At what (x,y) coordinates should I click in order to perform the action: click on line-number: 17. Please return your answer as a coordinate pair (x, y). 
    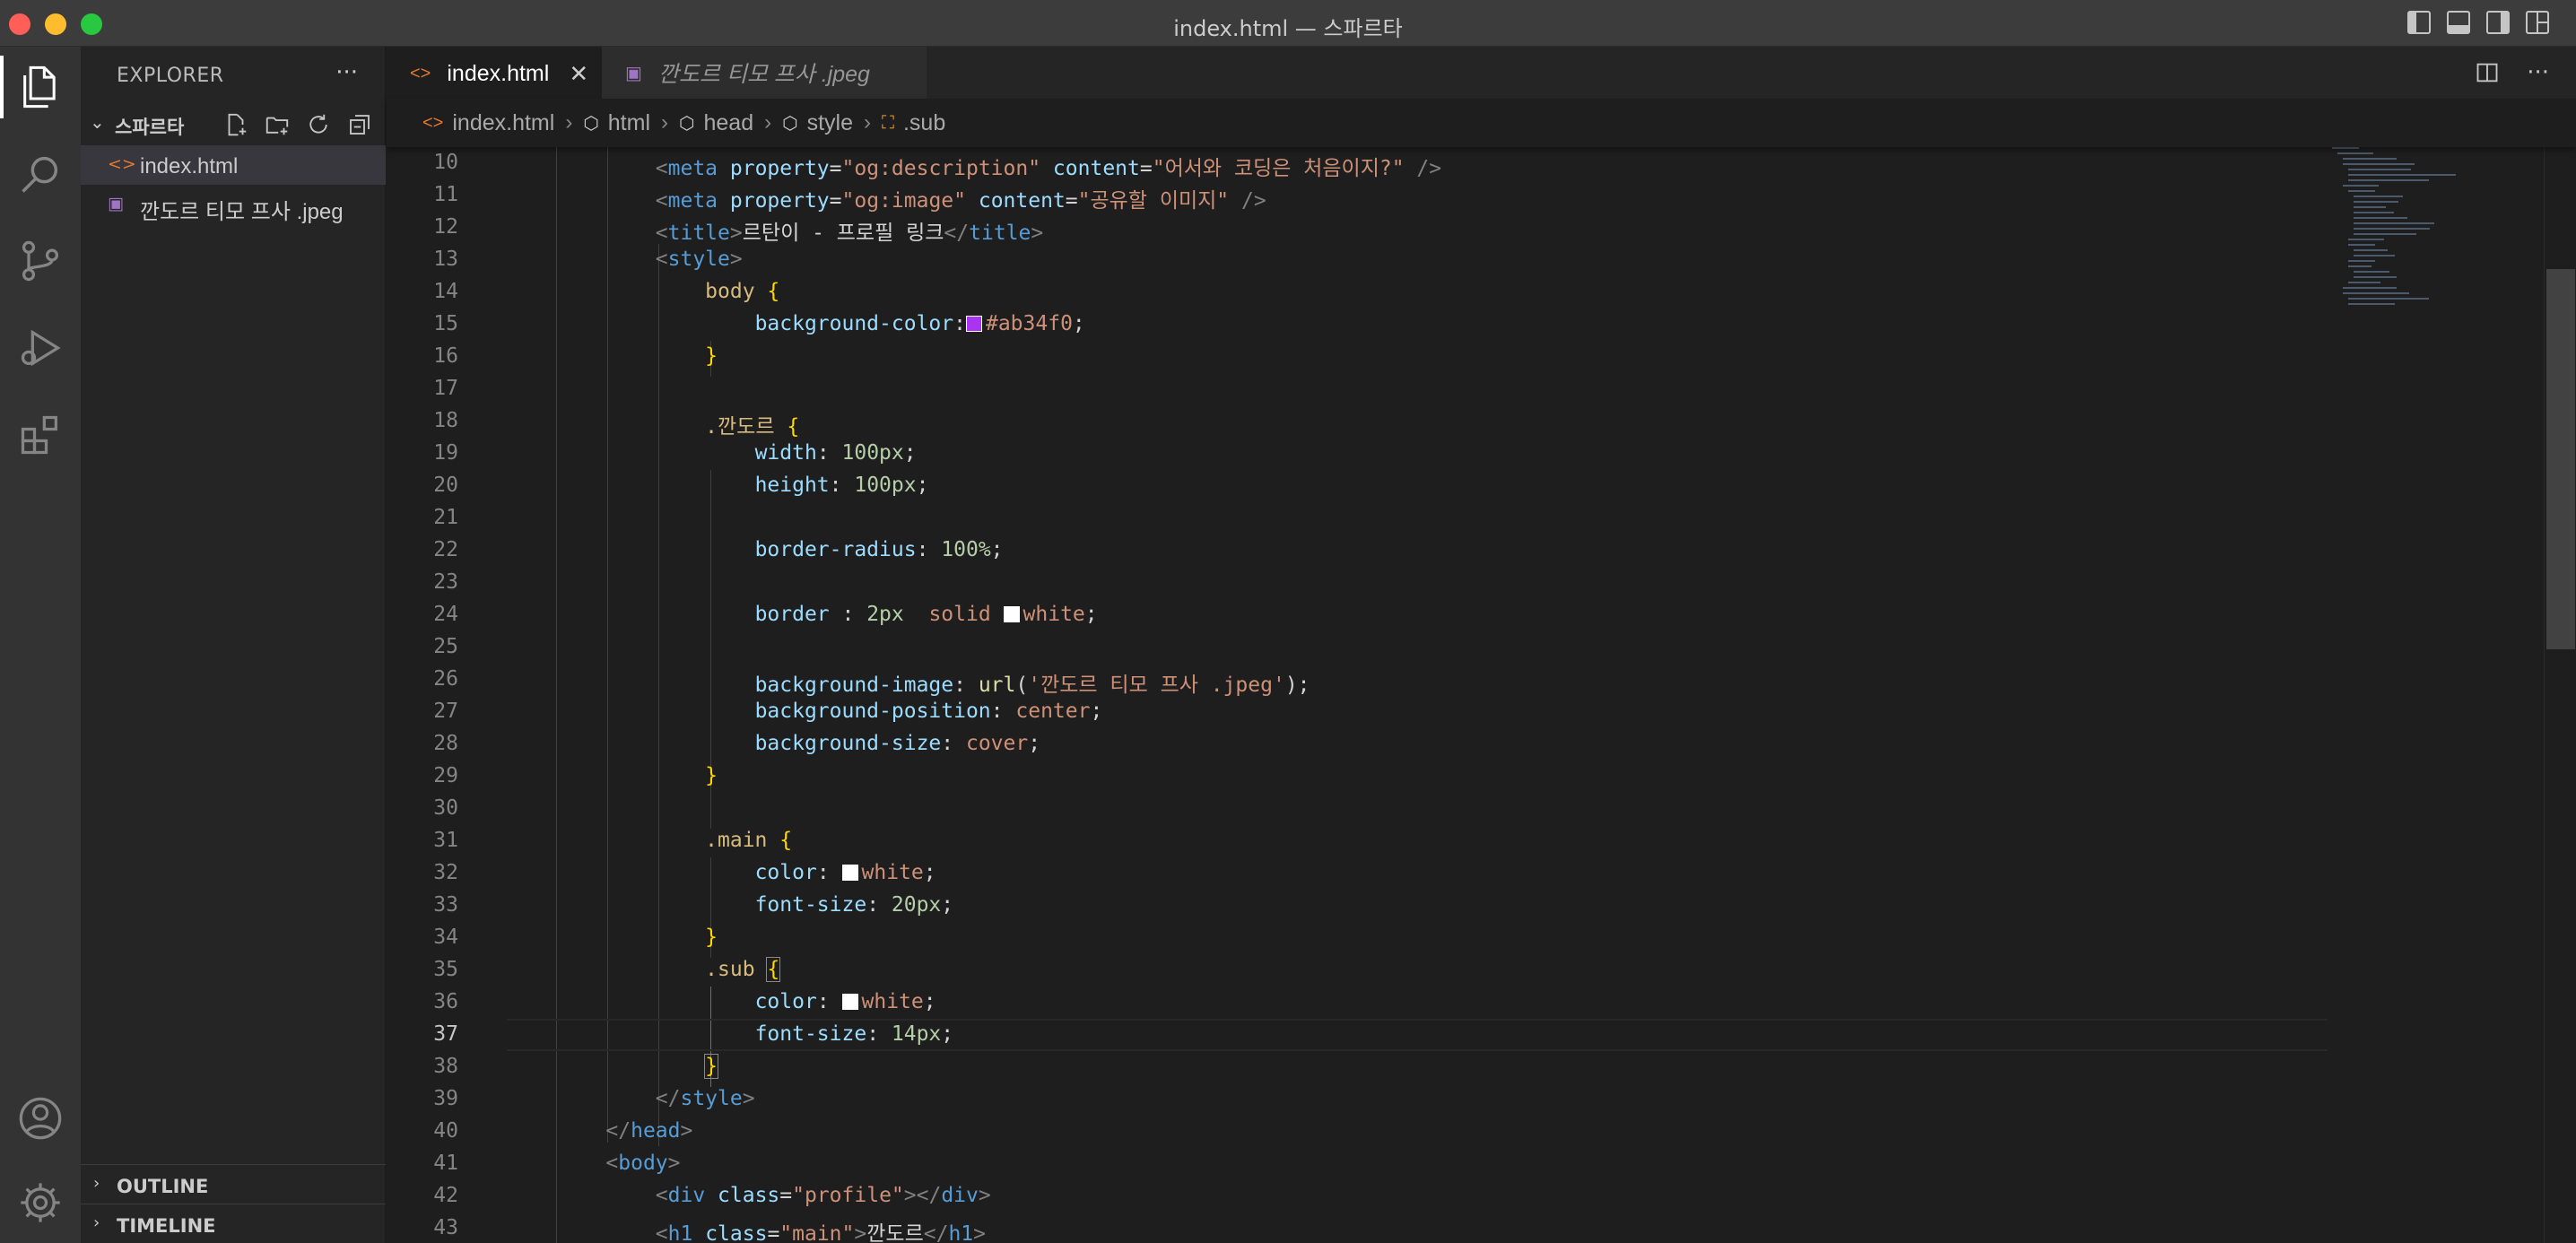
    Looking at the image, I should click on (445, 388).